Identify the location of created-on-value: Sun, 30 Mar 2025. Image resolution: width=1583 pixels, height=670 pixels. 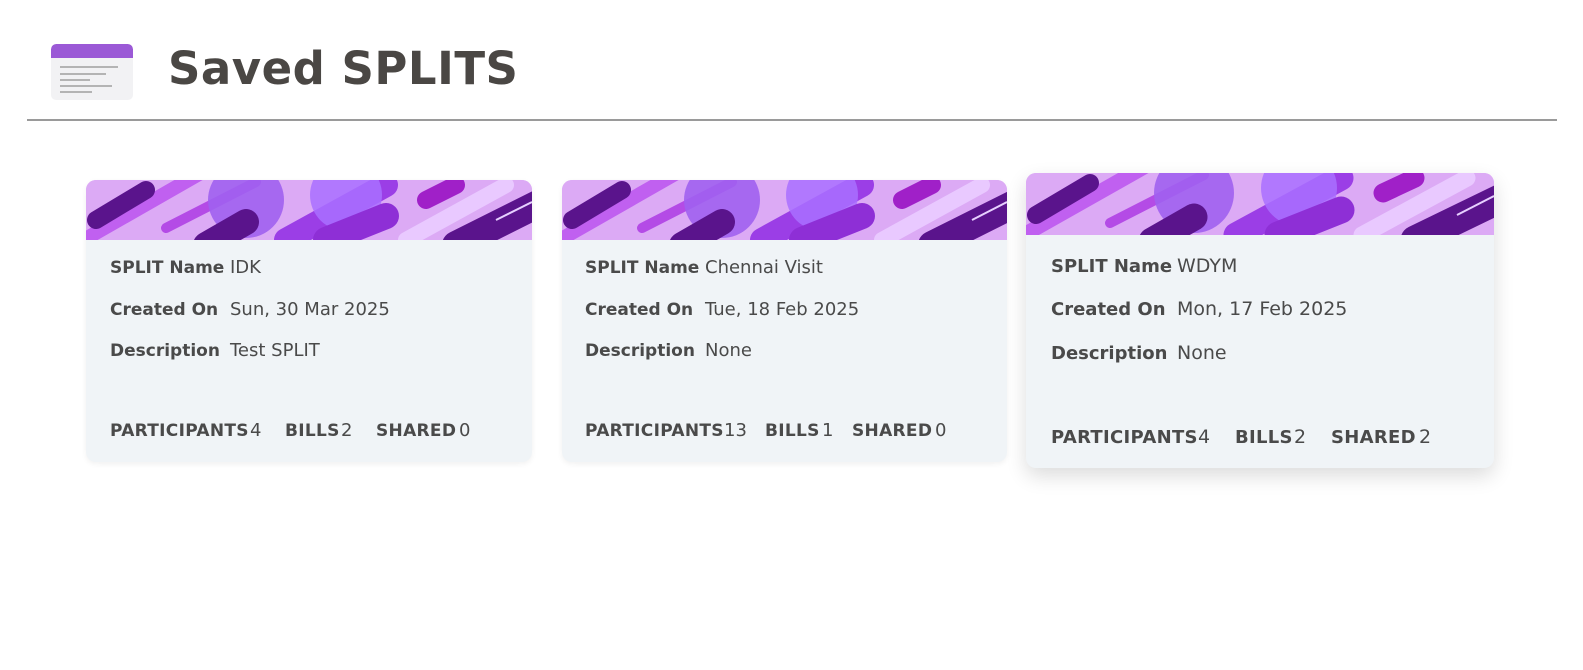
(310, 309).